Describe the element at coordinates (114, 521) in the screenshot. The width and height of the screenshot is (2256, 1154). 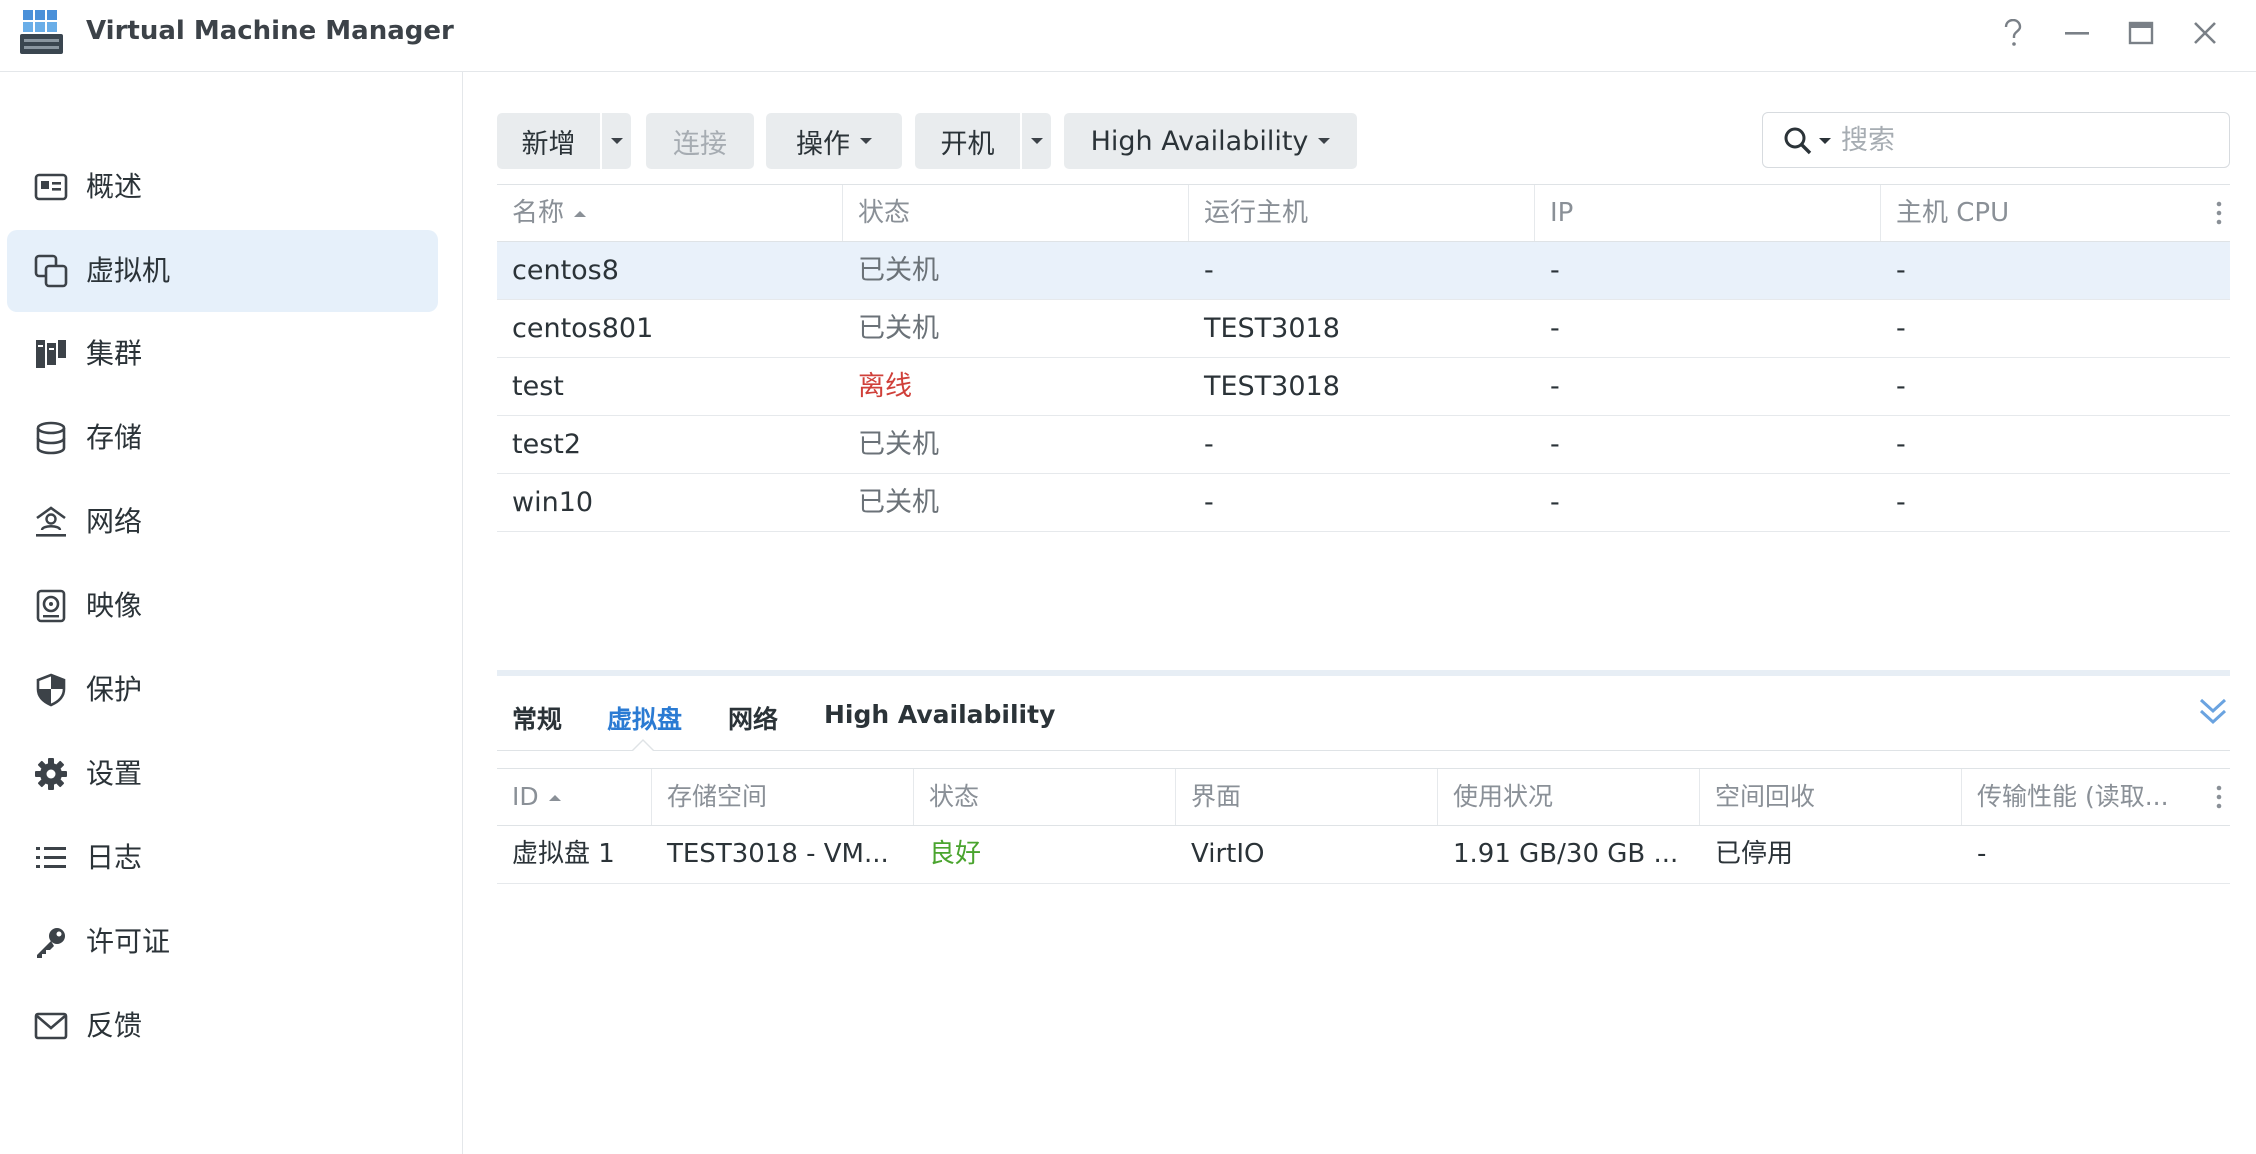
I see `sidebar-item-label: 网络` at that location.